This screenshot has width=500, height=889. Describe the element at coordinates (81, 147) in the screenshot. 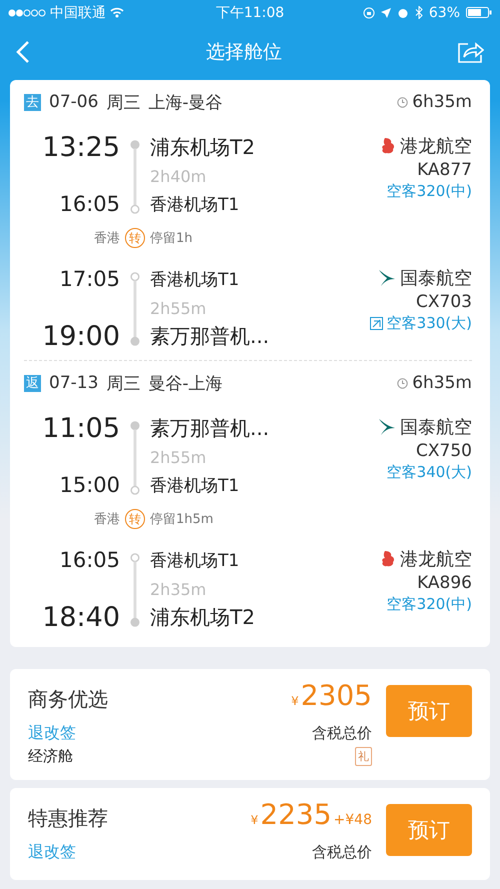

I see `departure-time: 13:25` at that location.